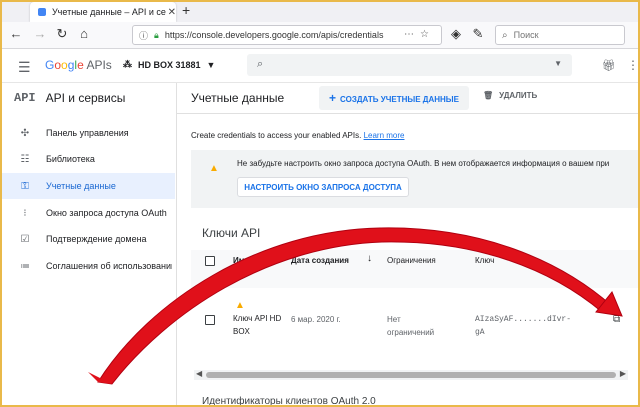 This screenshot has width=640, height=407. Describe the element at coordinates (50, 65) in the screenshot. I see `logo-letter: G` at that location.